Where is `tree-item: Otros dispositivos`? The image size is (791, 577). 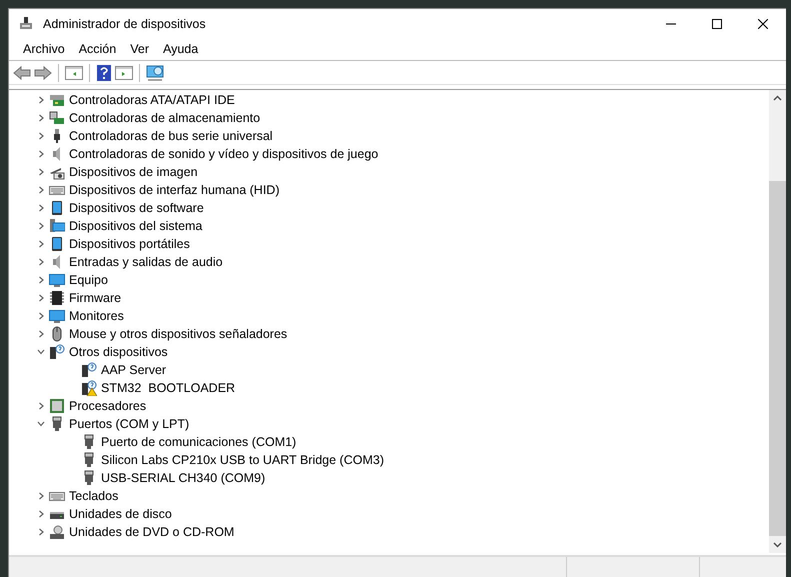
tree-item: Otros dispositivos is located at coordinates (118, 352).